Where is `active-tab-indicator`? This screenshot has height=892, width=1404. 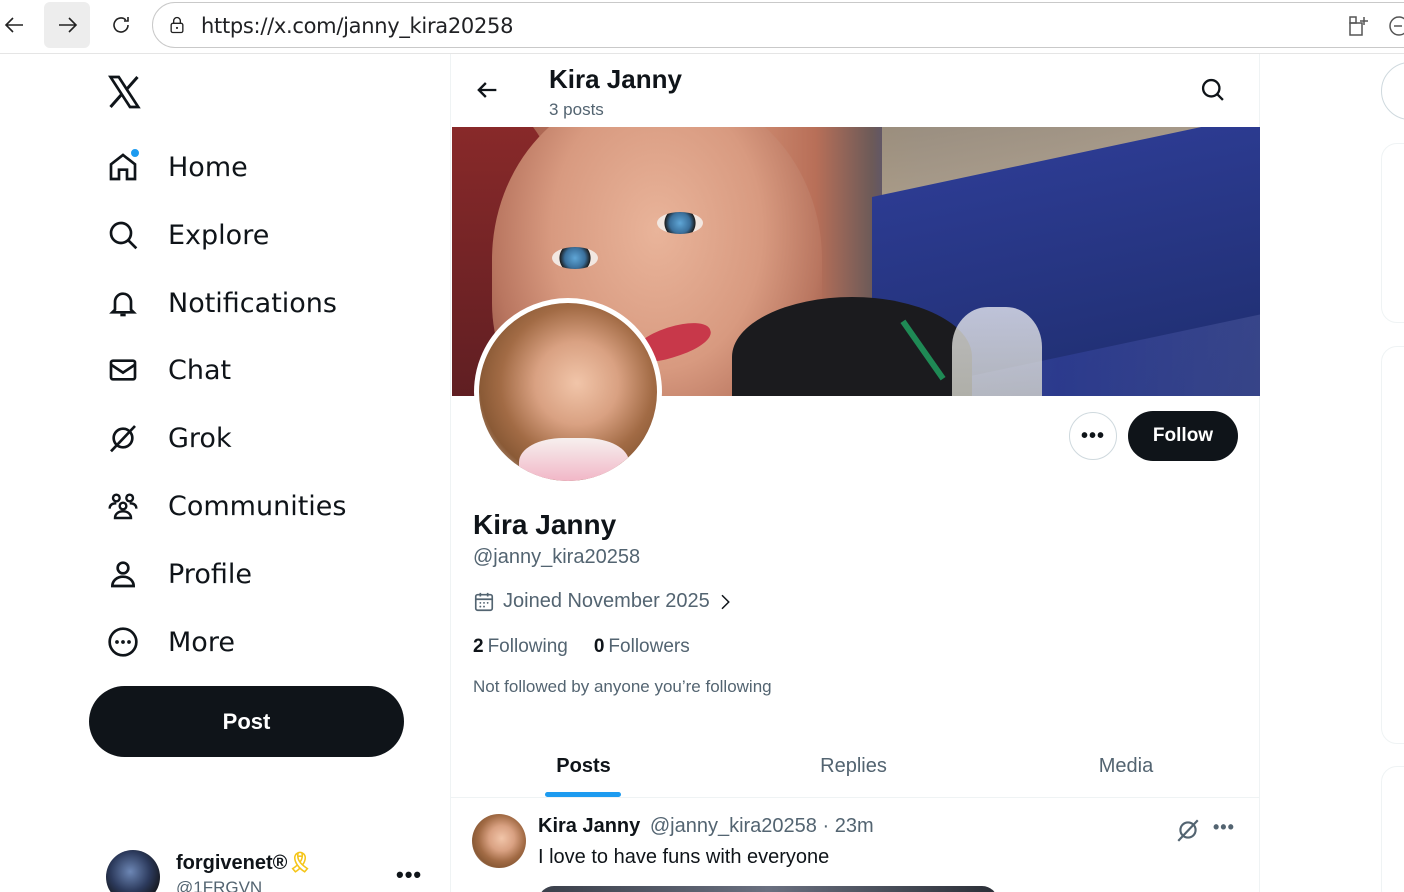
active-tab-indicator is located at coordinates (583, 794).